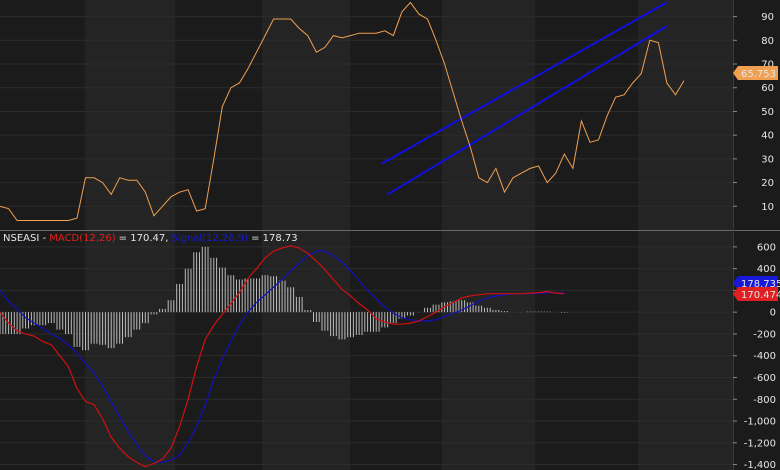 This screenshot has height=470, width=780. What do you see at coordinates (767, 17) in the screenshot?
I see `rsi-tick-label: 90` at bounding box center [767, 17].